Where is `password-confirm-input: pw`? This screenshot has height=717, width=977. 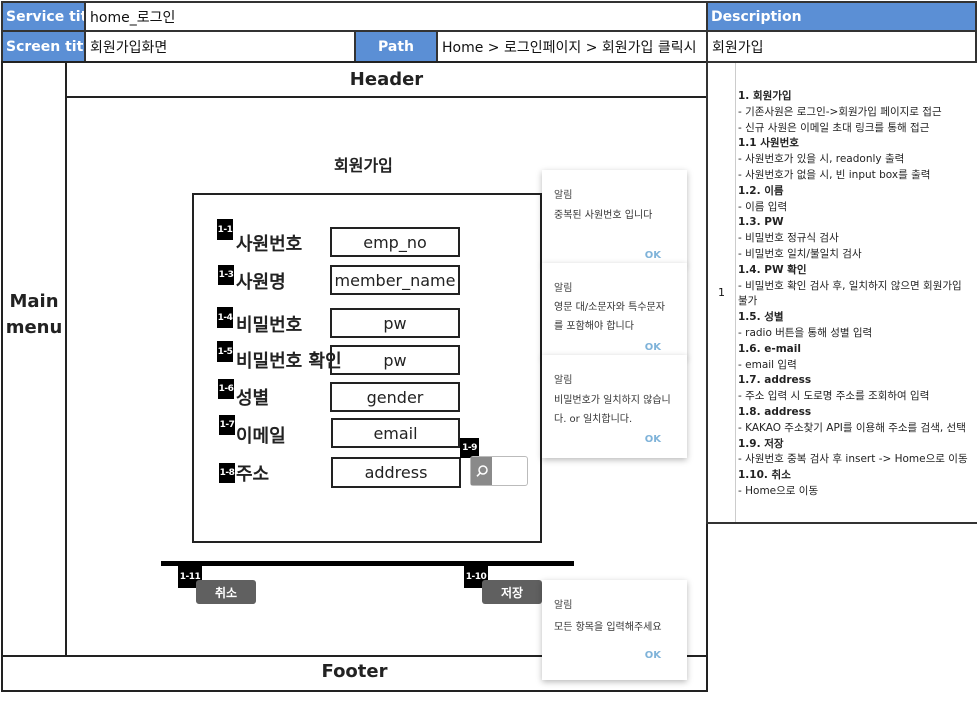 password-confirm-input: pw is located at coordinates (395, 360).